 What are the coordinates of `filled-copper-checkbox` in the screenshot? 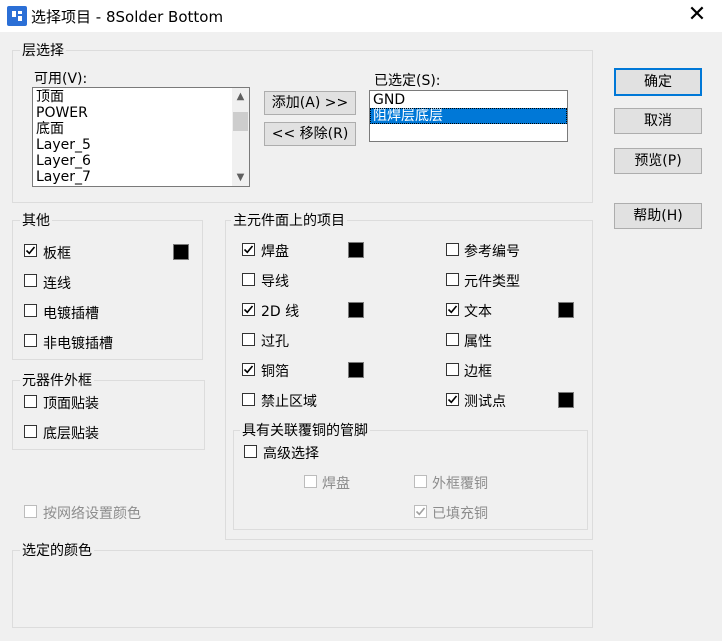 It's located at (420, 511).